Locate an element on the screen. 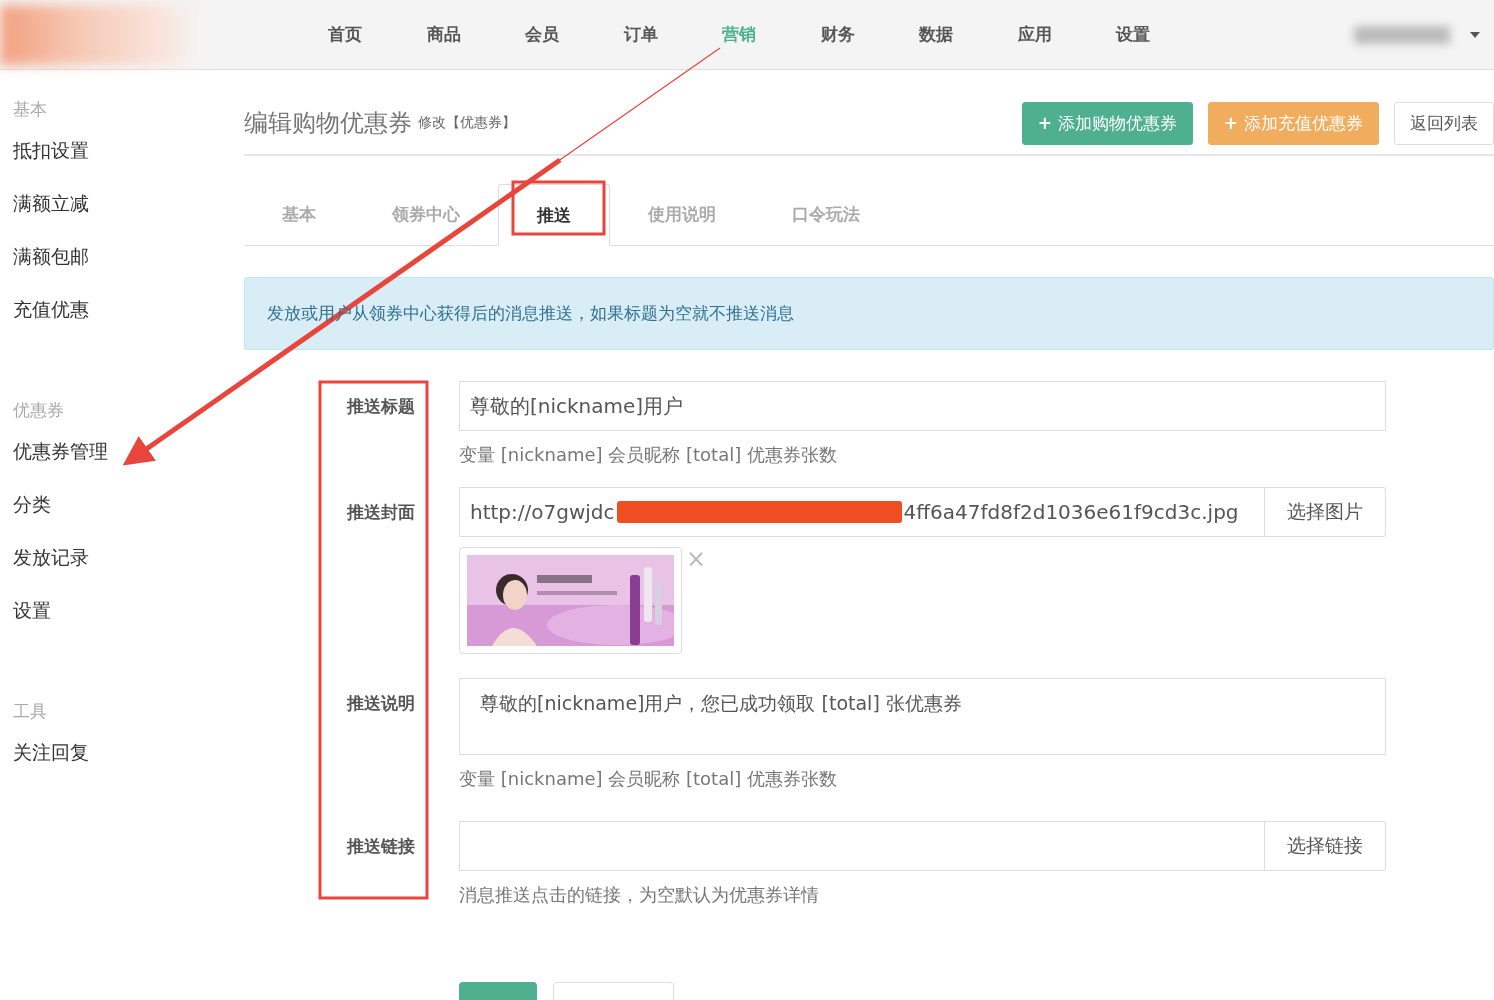 The image size is (1494, 1000). nav-item: 数据 is located at coordinates (936, 34).